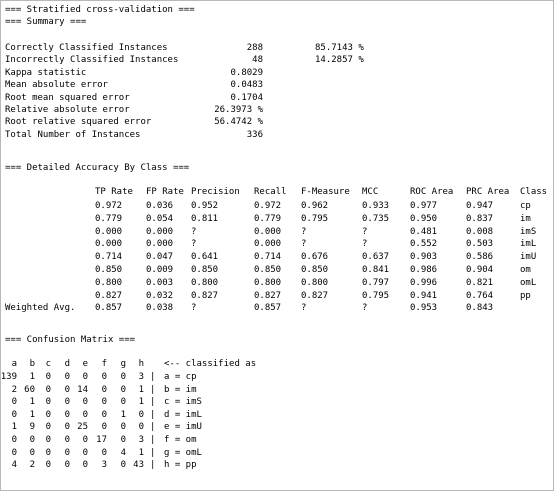 The width and height of the screenshot is (554, 491). I want to click on accuracy-cell: imS, so click(528, 231).